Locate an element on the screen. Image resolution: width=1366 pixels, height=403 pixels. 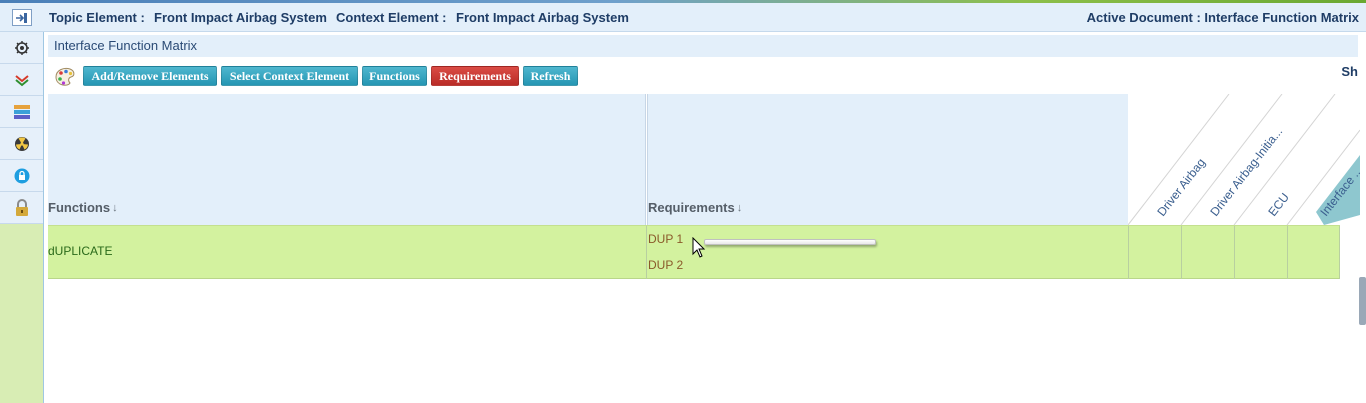
sidebar-lock-button is located at coordinates (21, 176).